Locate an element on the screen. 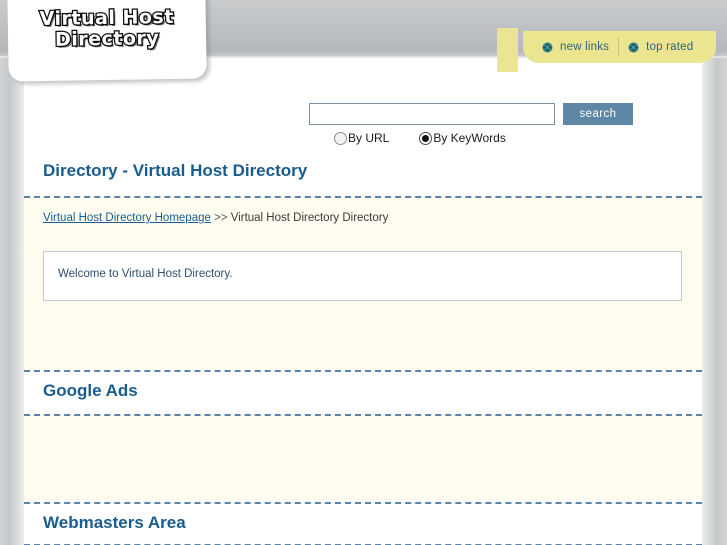 The height and width of the screenshot is (545, 727). ads-body-content is located at coordinates (363, 456).